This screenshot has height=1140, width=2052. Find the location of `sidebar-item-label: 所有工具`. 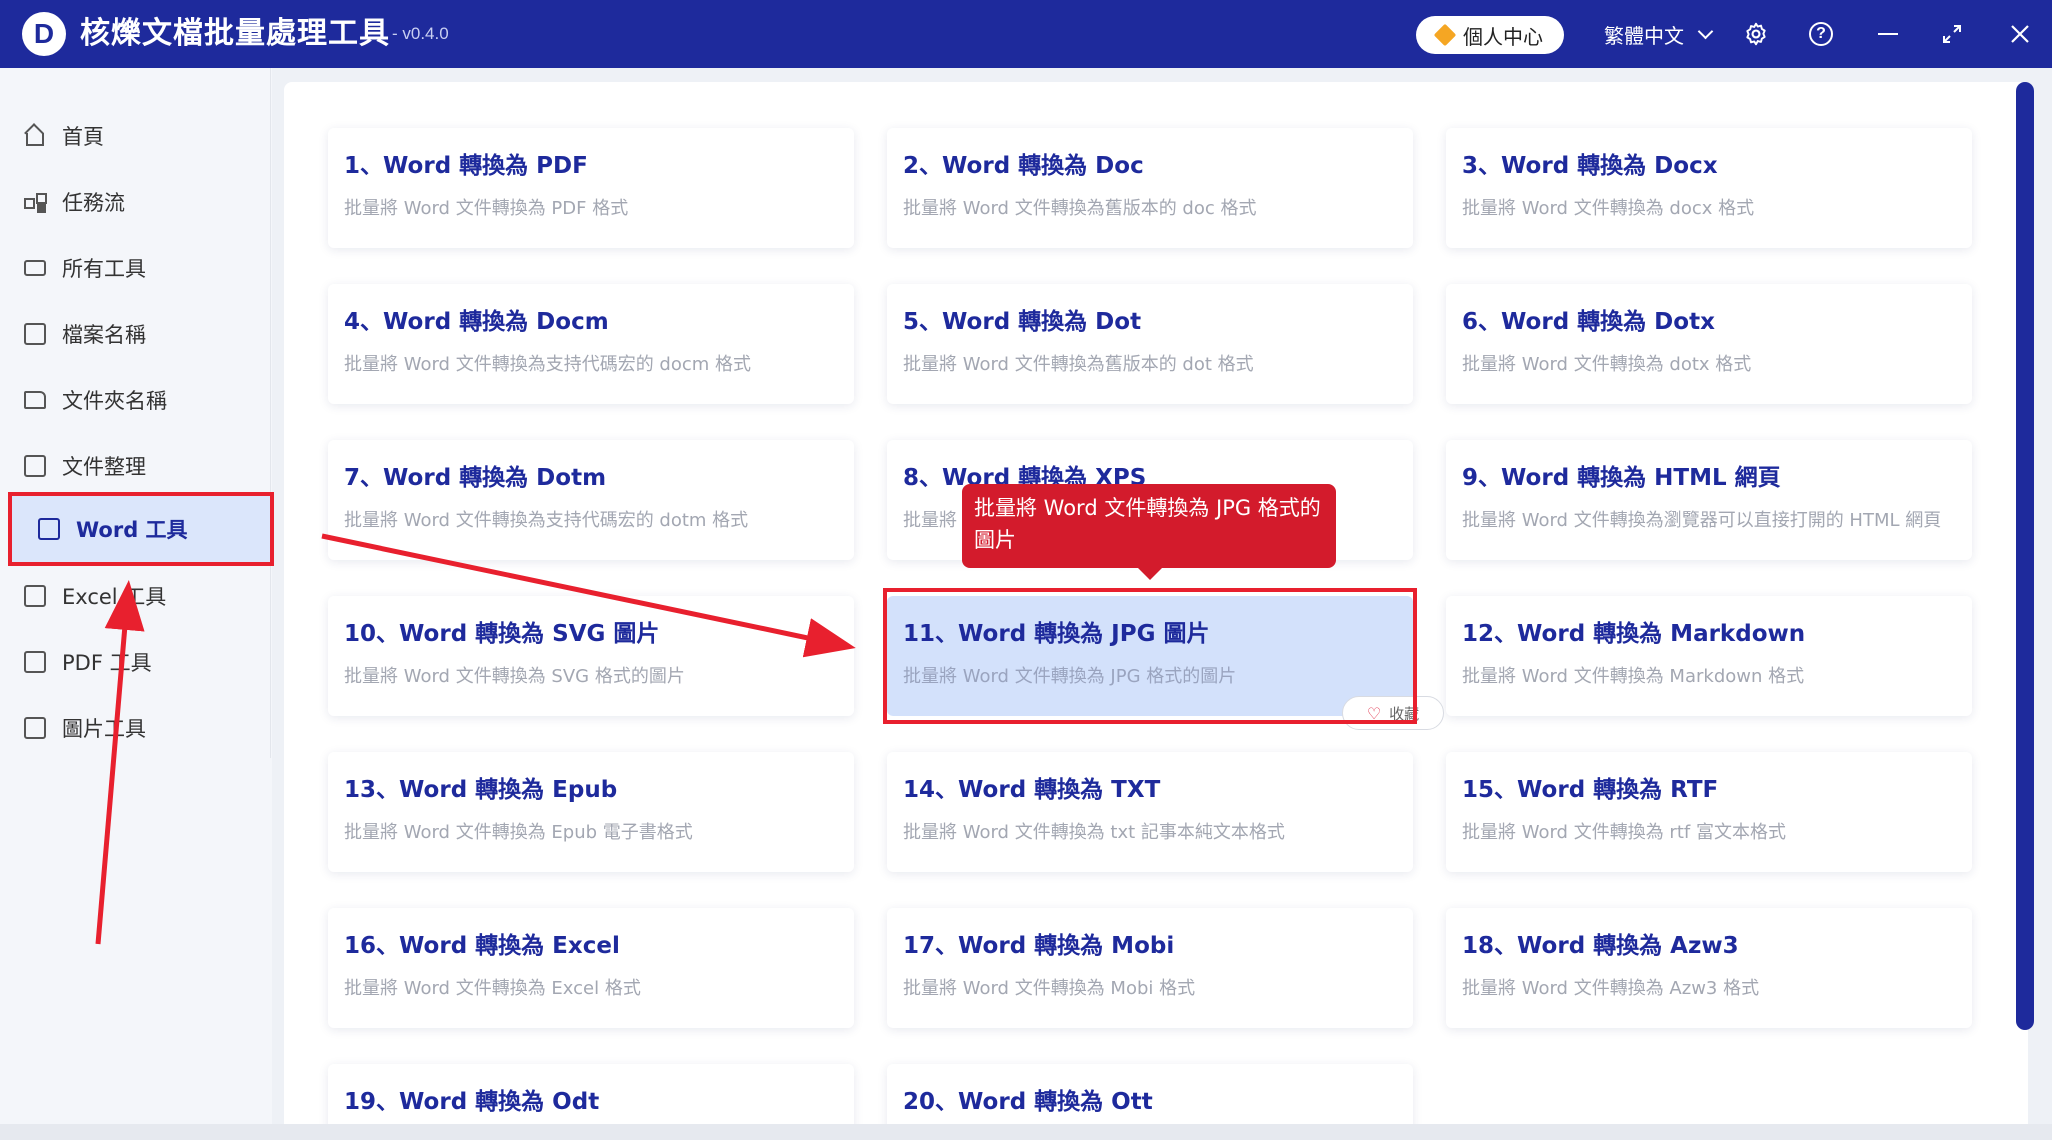

sidebar-item-label: 所有工具 is located at coordinates (104, 269).